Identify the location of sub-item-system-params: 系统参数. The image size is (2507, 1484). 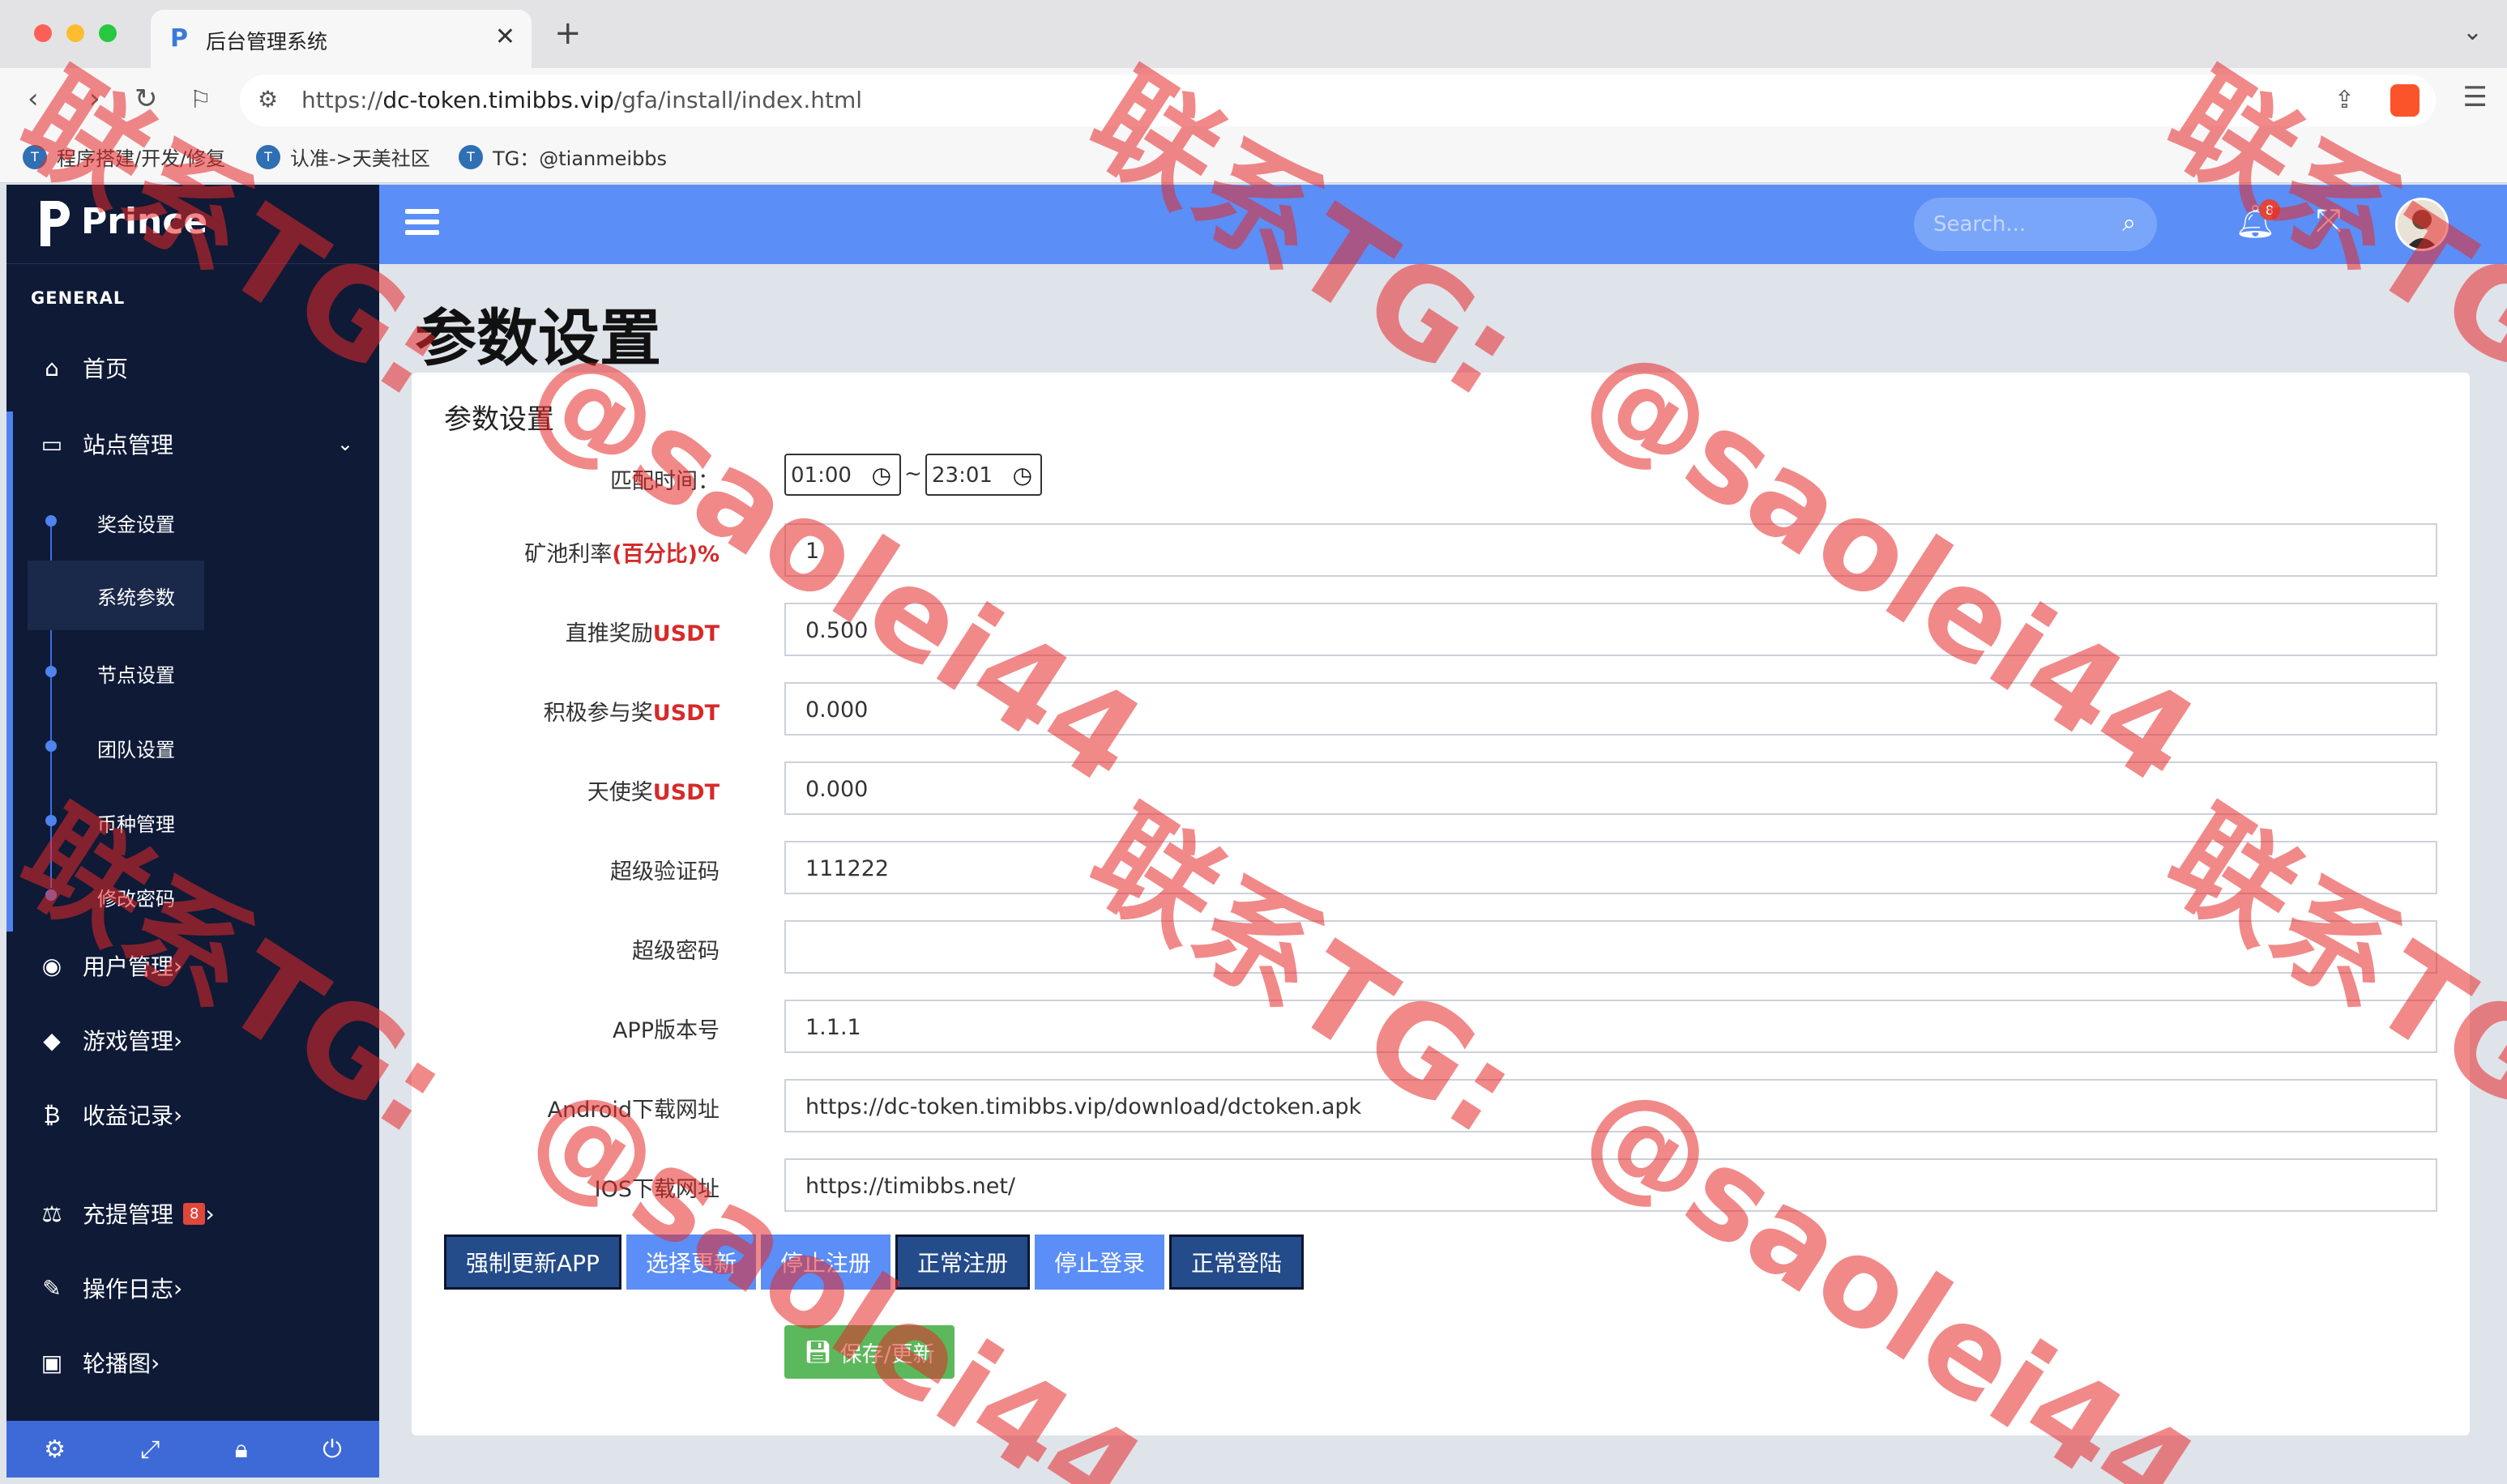
(192, 595).